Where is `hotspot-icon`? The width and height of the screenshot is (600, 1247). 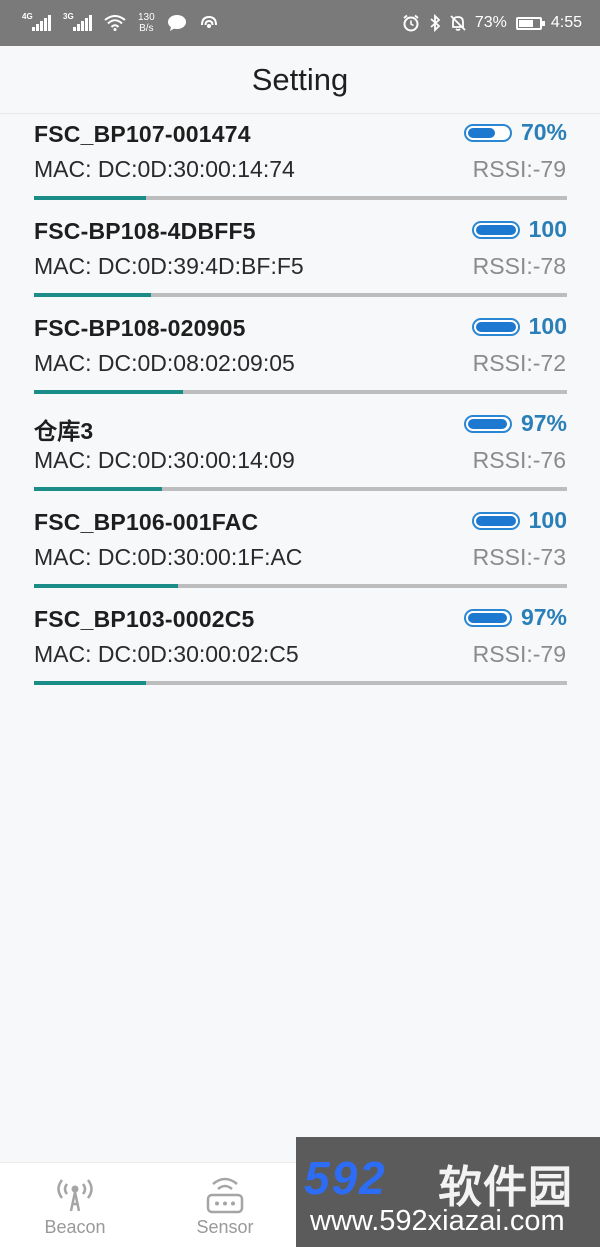 hotspot-icon is located at coordinates (208, 21).